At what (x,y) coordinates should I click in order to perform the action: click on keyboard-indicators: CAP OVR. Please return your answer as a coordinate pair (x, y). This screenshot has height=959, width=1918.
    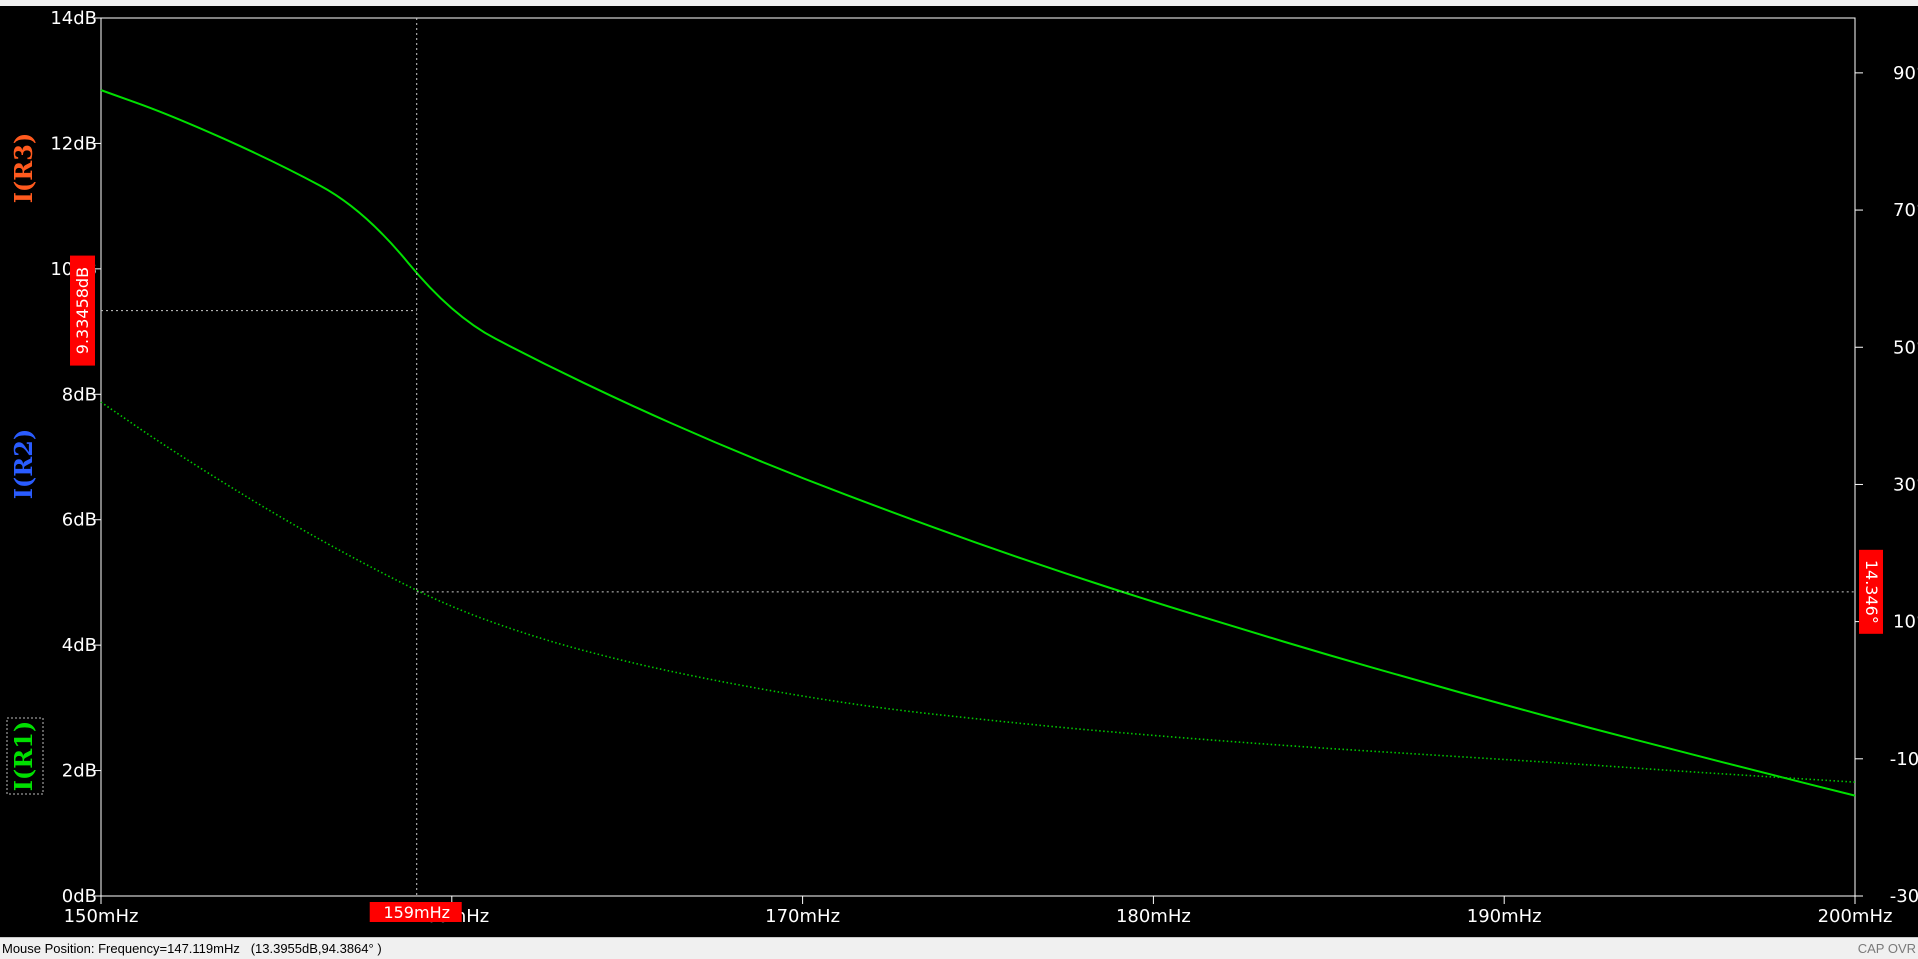
    Looking at the image, I should click on (1886, 948).